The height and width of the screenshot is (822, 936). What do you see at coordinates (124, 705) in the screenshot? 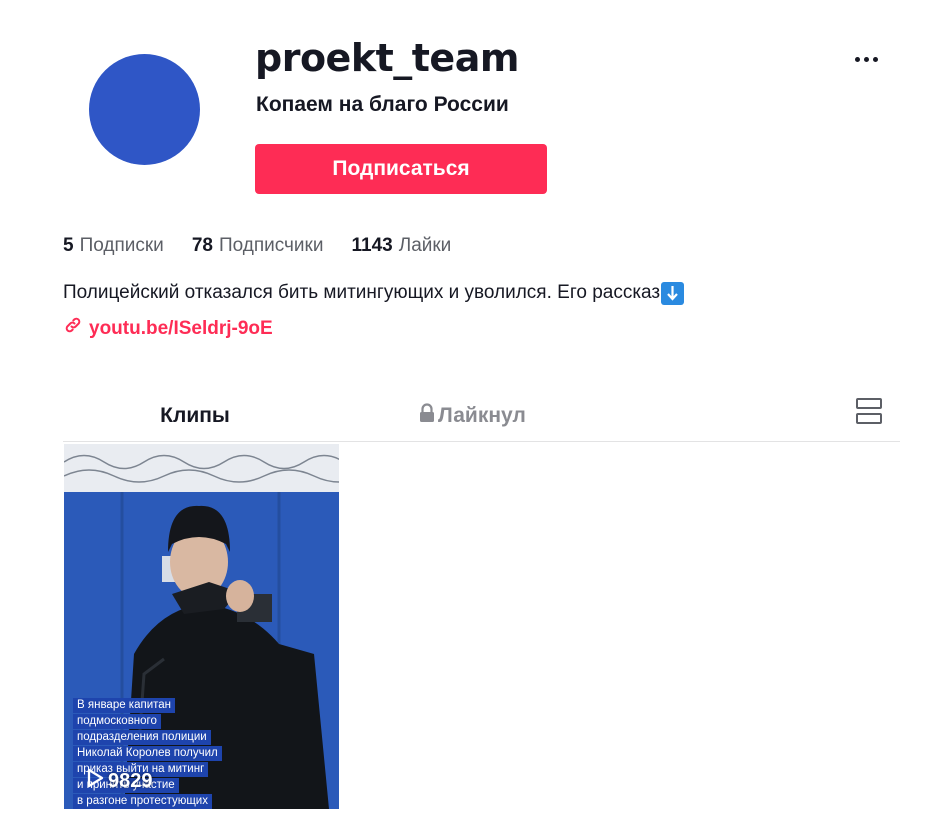
I see `caption-line: В январе капитан` at bounding box center [124, 705].